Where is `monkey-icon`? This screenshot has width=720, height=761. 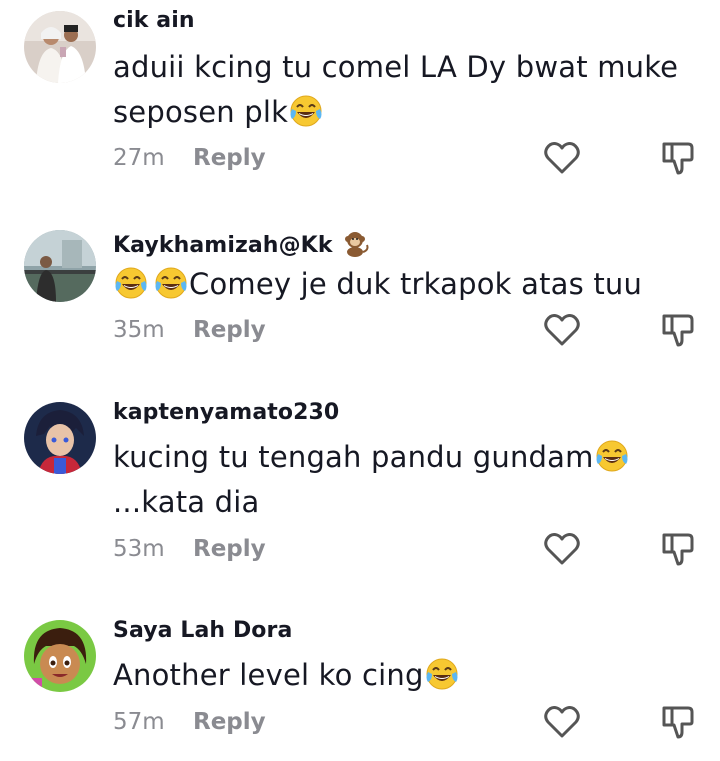 monkey-icon is located at coordinates (355, 243).